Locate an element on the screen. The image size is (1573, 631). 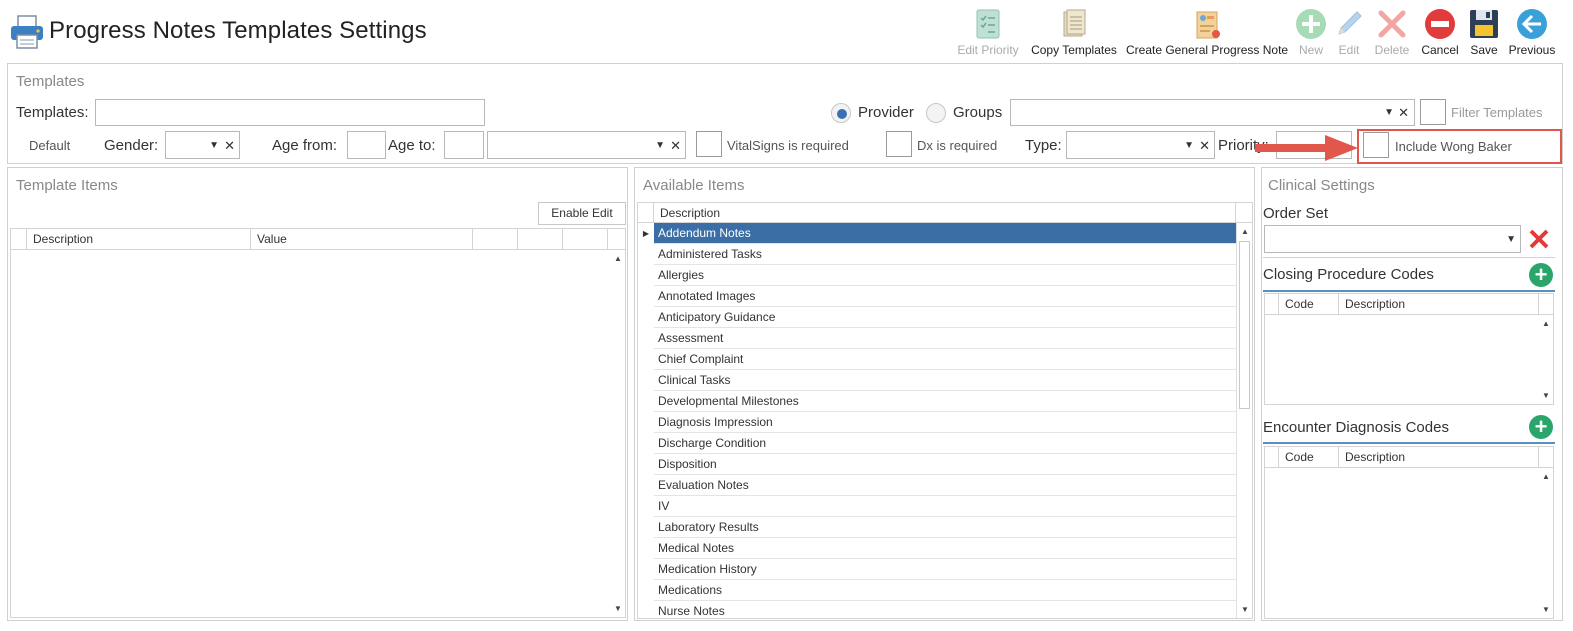
list-item: Medications is located at coordinates (945, 590).